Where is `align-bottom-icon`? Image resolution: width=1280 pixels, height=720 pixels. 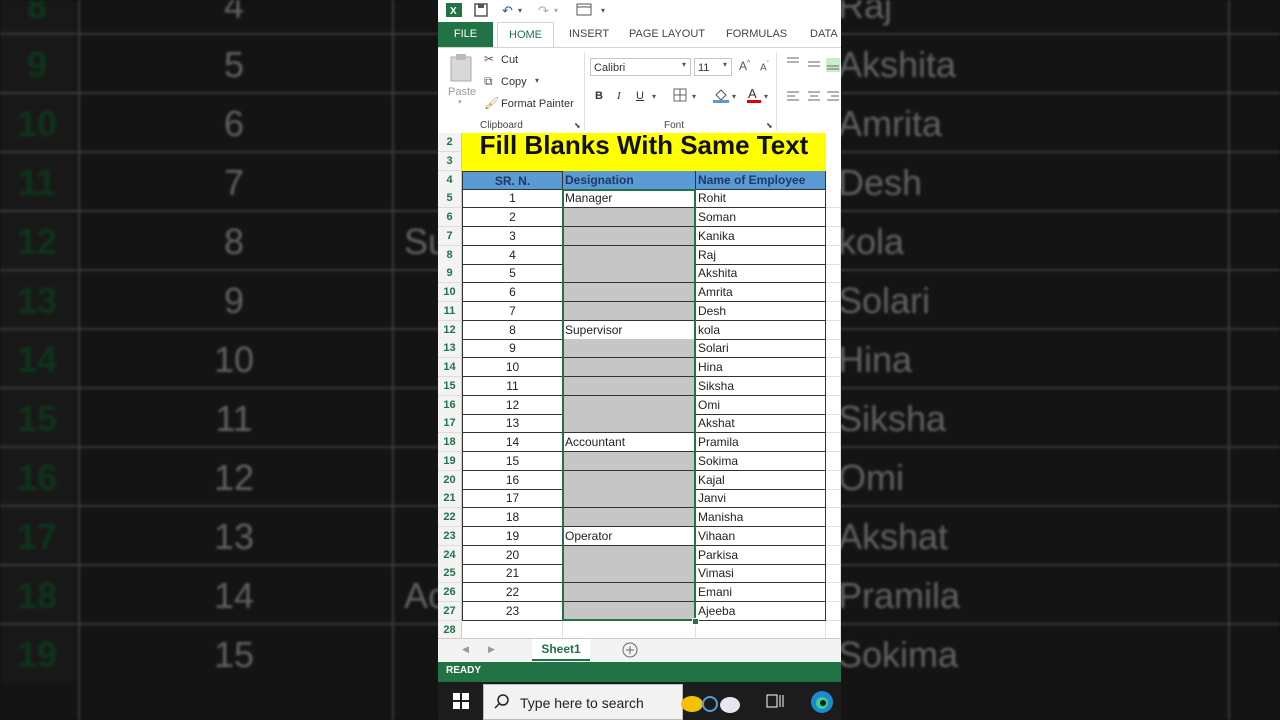
align-bottom-icon is located at coordinates (833, 66).